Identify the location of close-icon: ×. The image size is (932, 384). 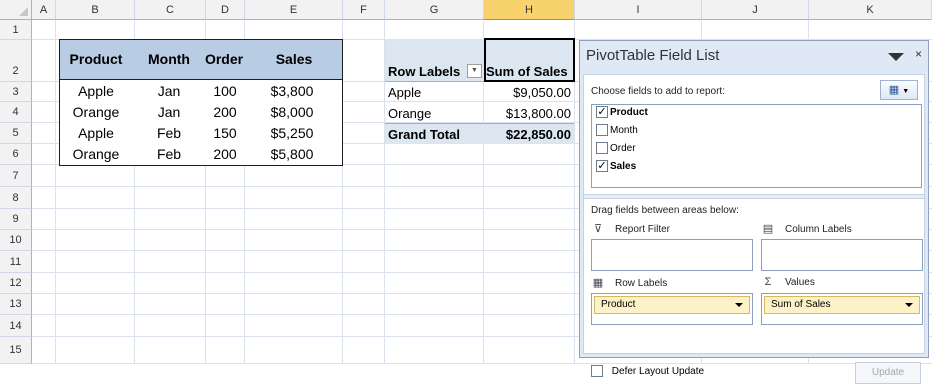
(918, 54).